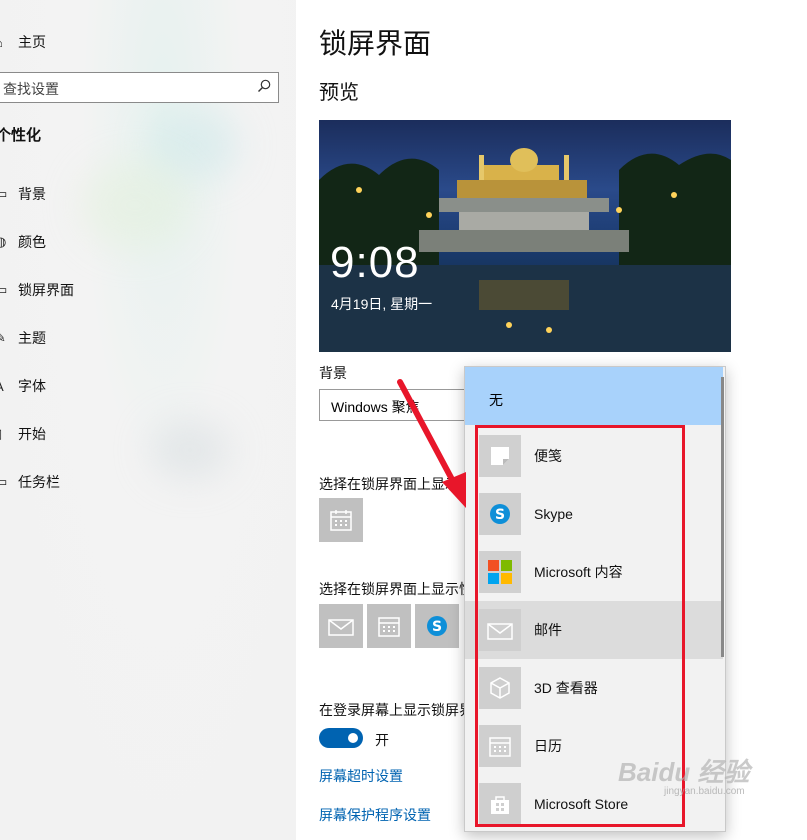  I want to click on cube-icon, so click(500, 688).